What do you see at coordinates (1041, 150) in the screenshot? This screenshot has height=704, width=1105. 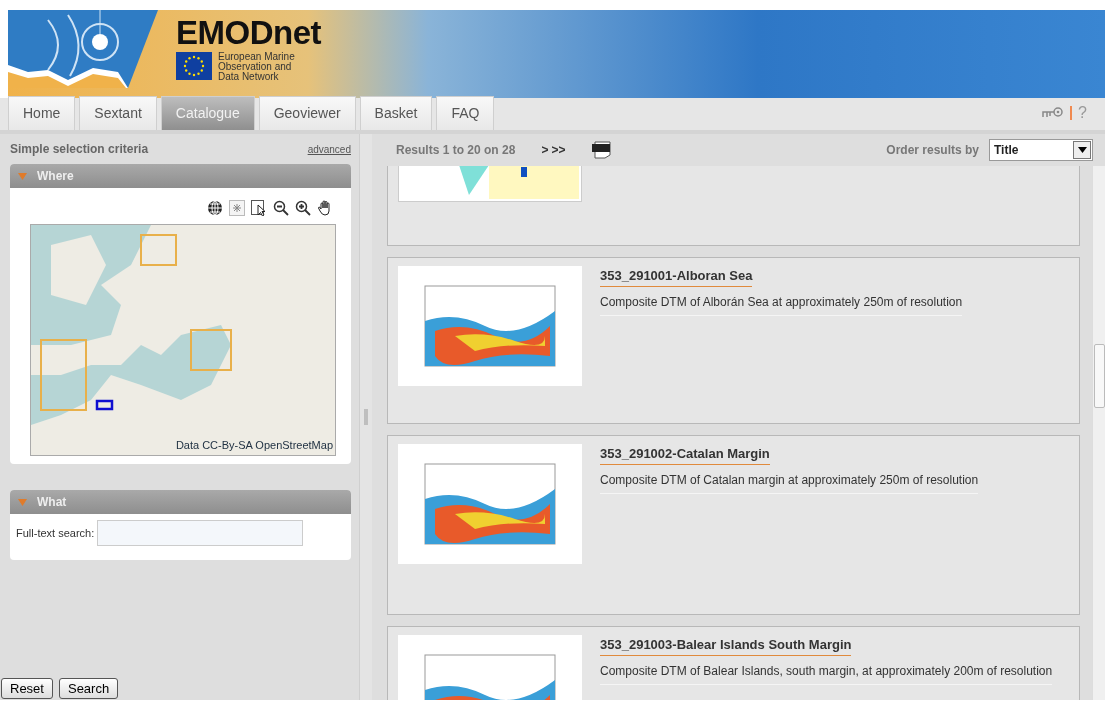 I see `order-select: Title` at bounding box center [1041, 150].